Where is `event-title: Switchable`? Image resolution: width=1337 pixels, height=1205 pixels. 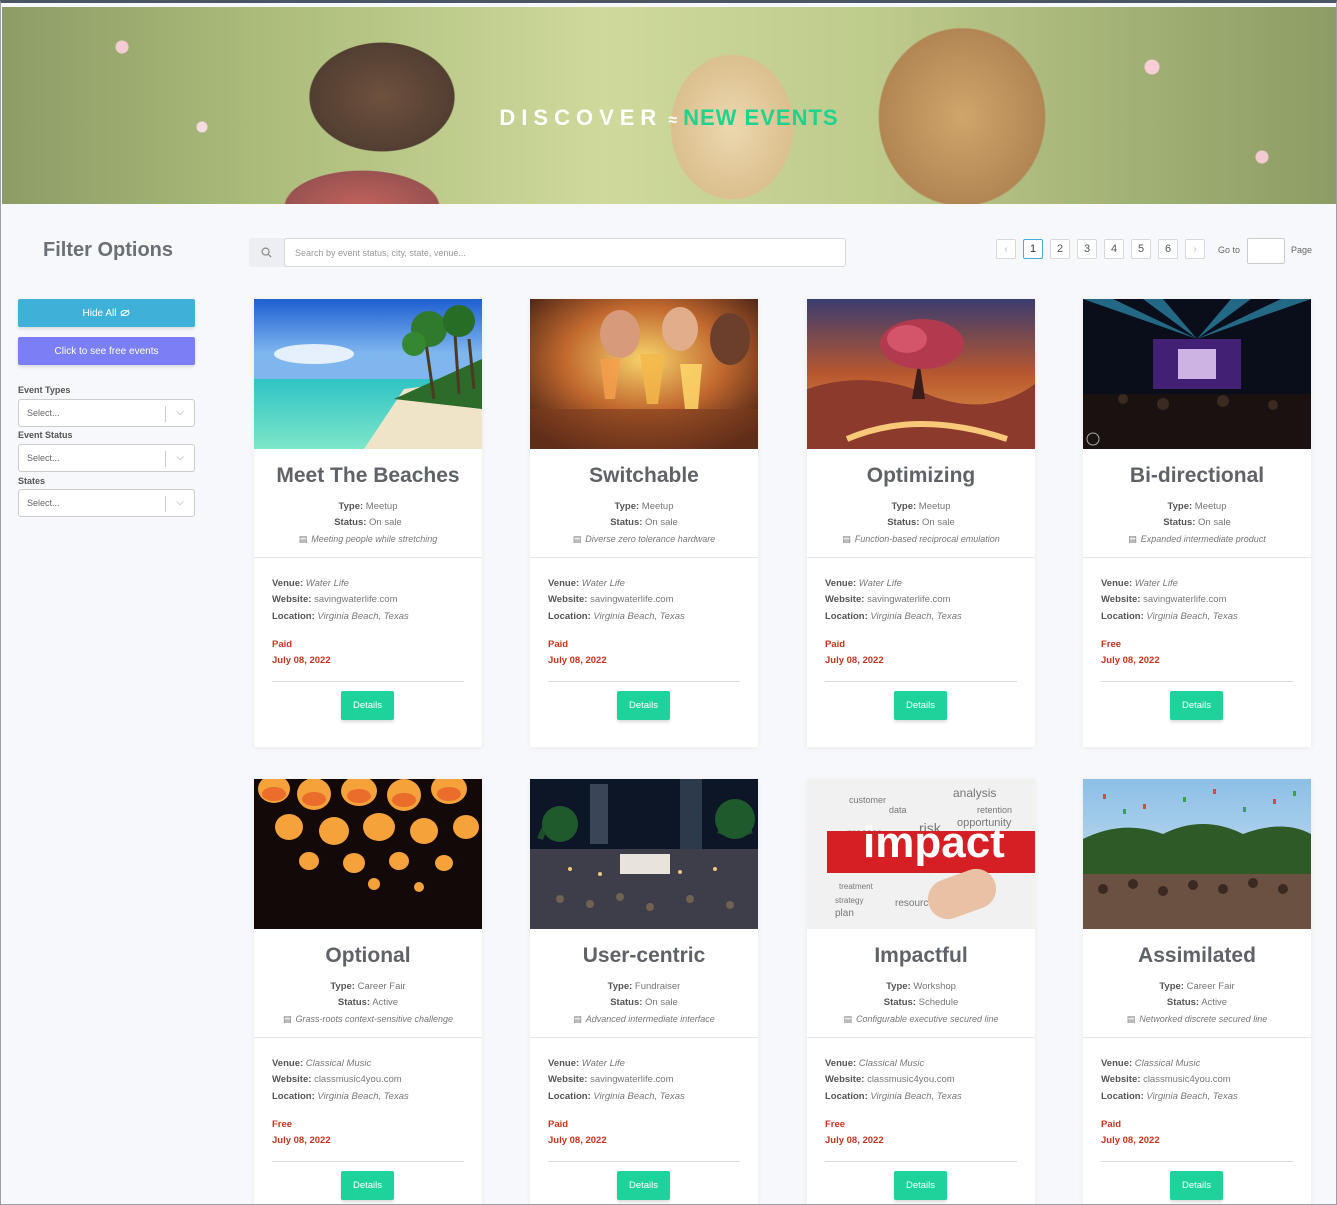 event-title: Switchable is located at coordinates (644, 475).